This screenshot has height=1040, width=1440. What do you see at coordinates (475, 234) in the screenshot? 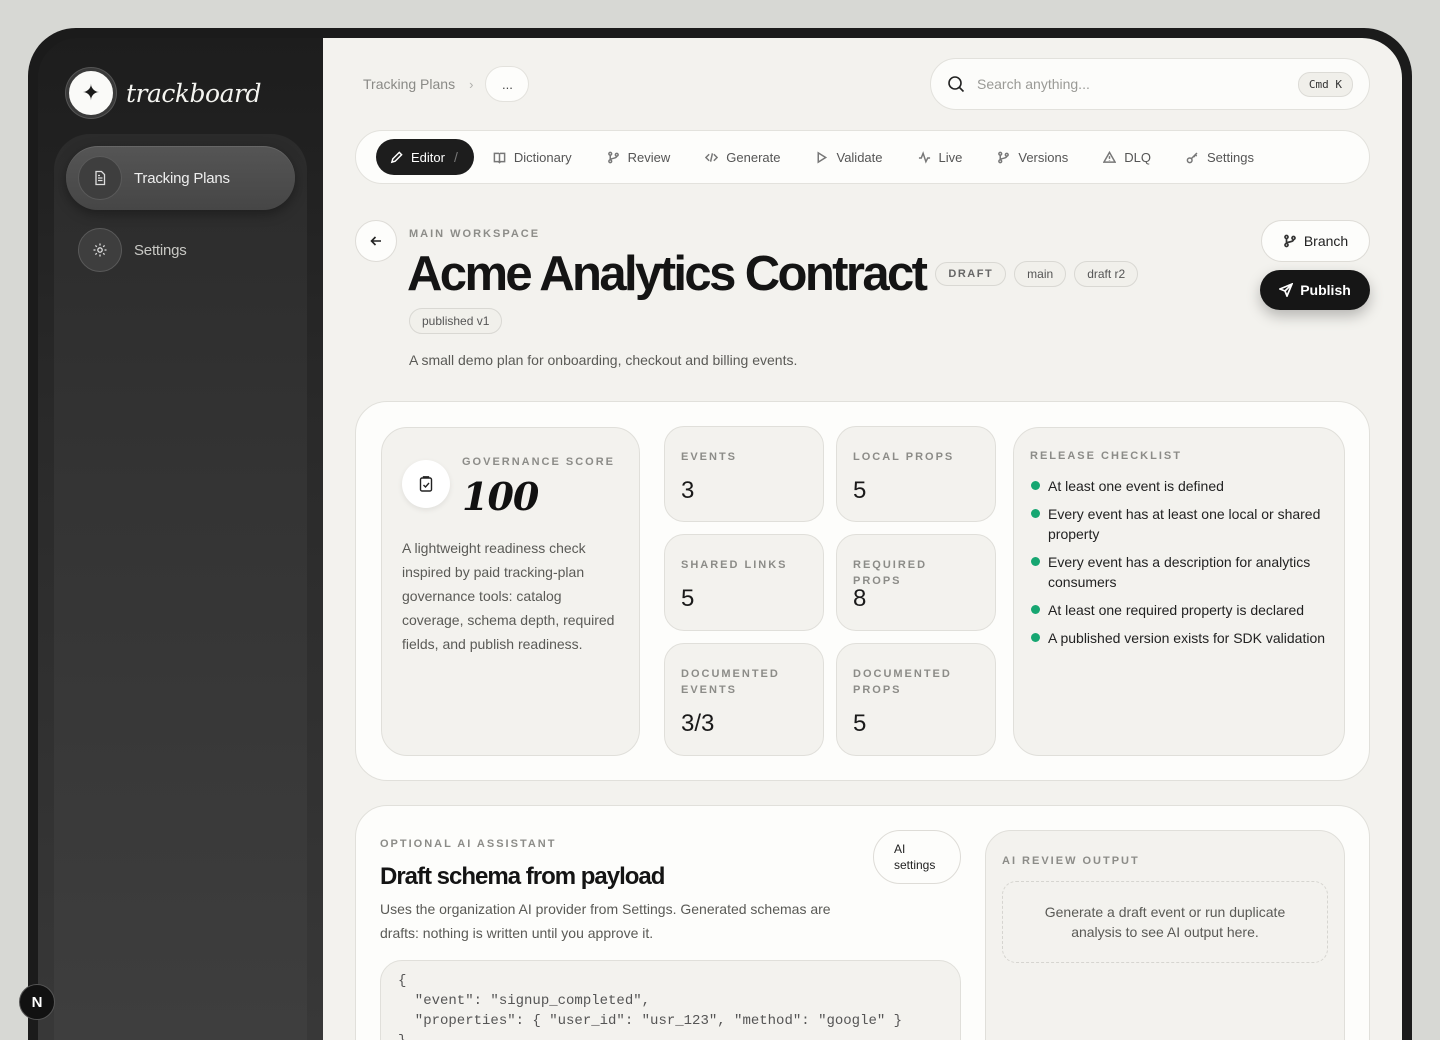
I see `workspace-label: MAIN WORKSPACE` at bounding box center [475, 234].